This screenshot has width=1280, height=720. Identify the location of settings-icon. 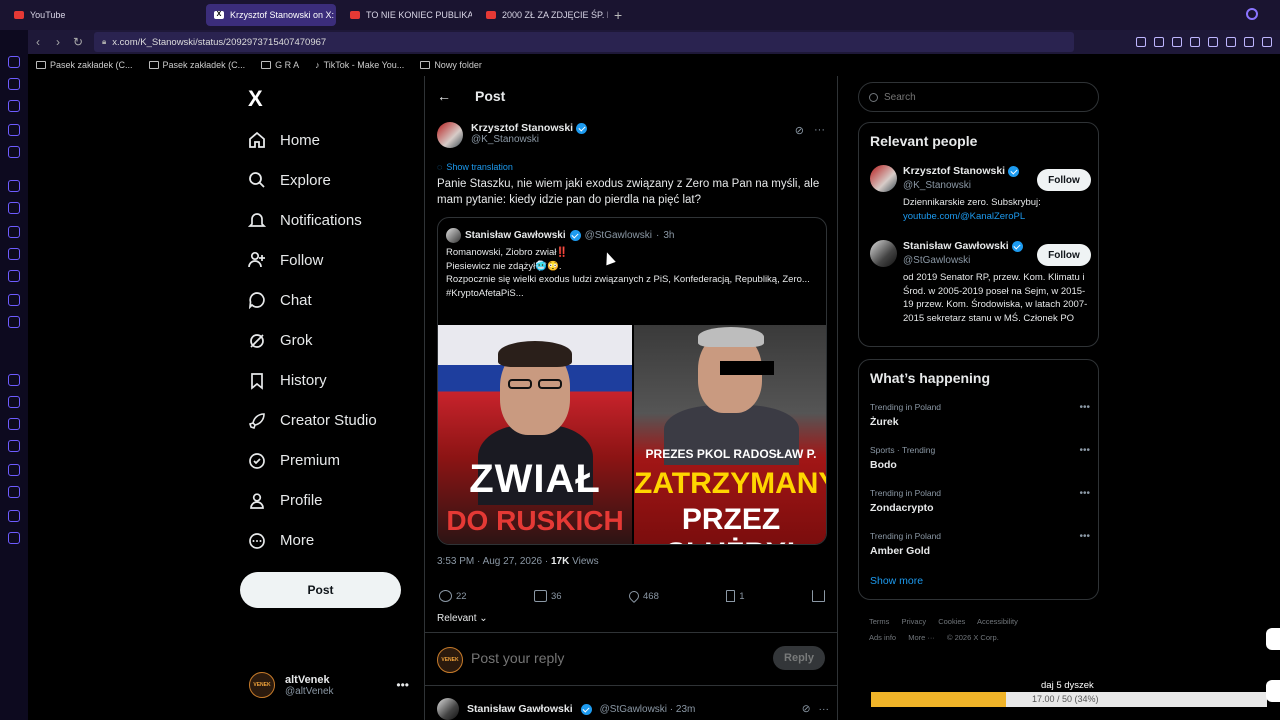
(14, 538).